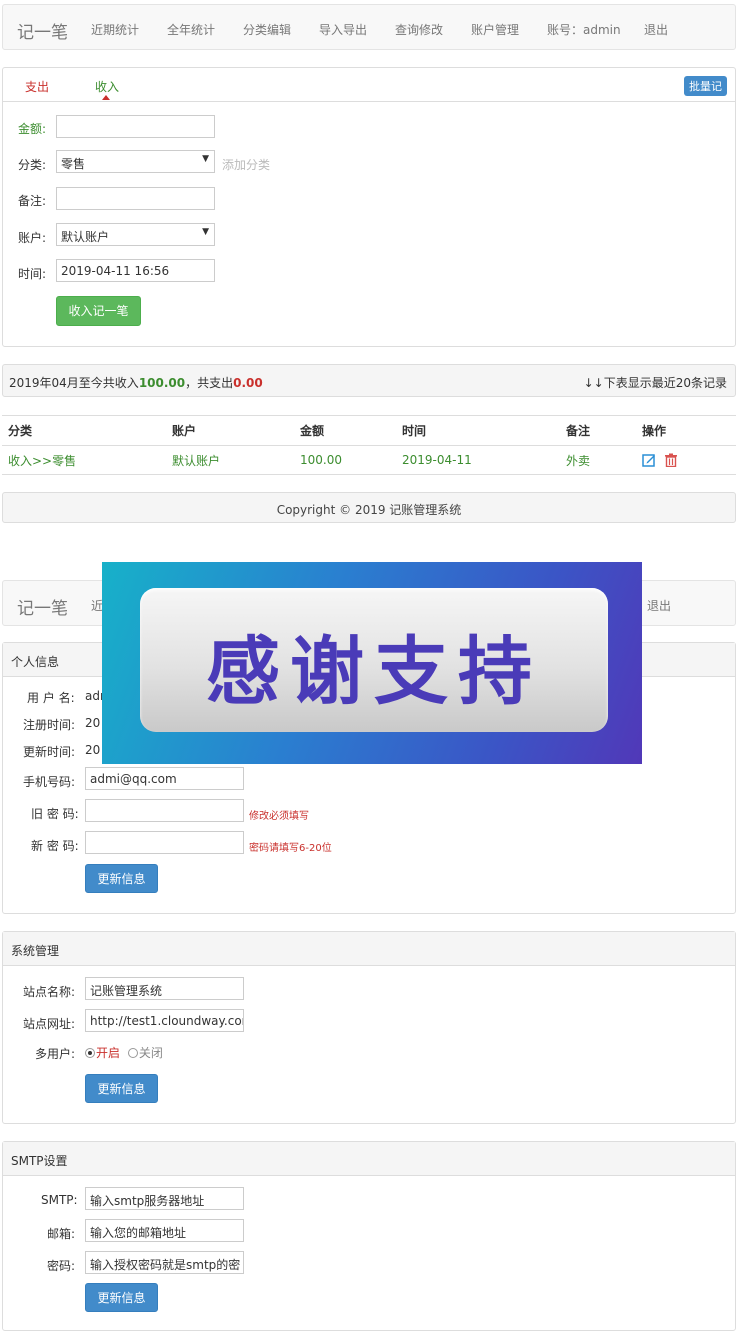  Describe the element at coordinates (42, 606) in the screenshot. I see `brand-logo-2: 记一笔` at that location.